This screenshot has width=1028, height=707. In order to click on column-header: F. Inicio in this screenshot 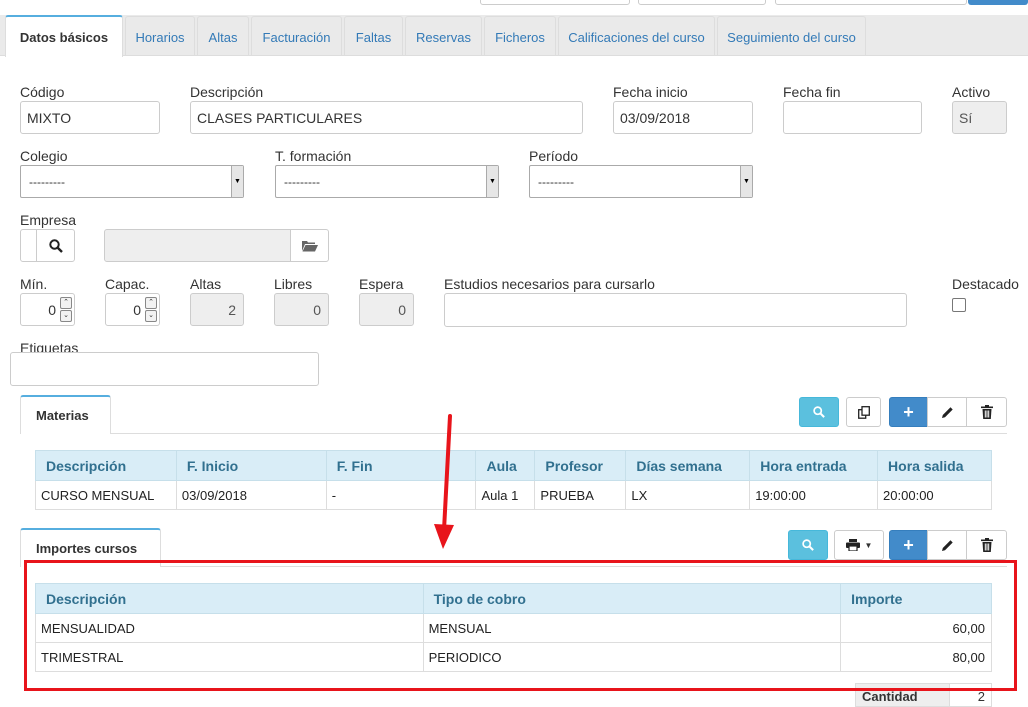, I will do `click(251, 465)`.